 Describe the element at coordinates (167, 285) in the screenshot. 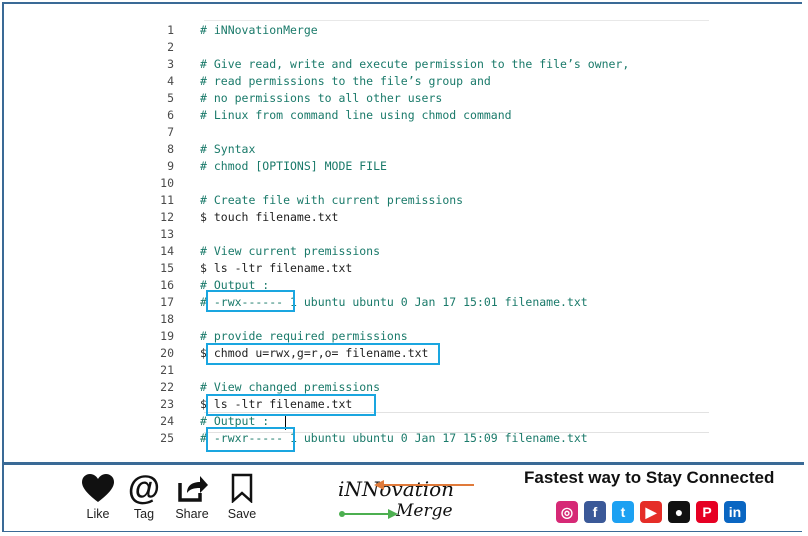

I see `line-number: 16` at that location.